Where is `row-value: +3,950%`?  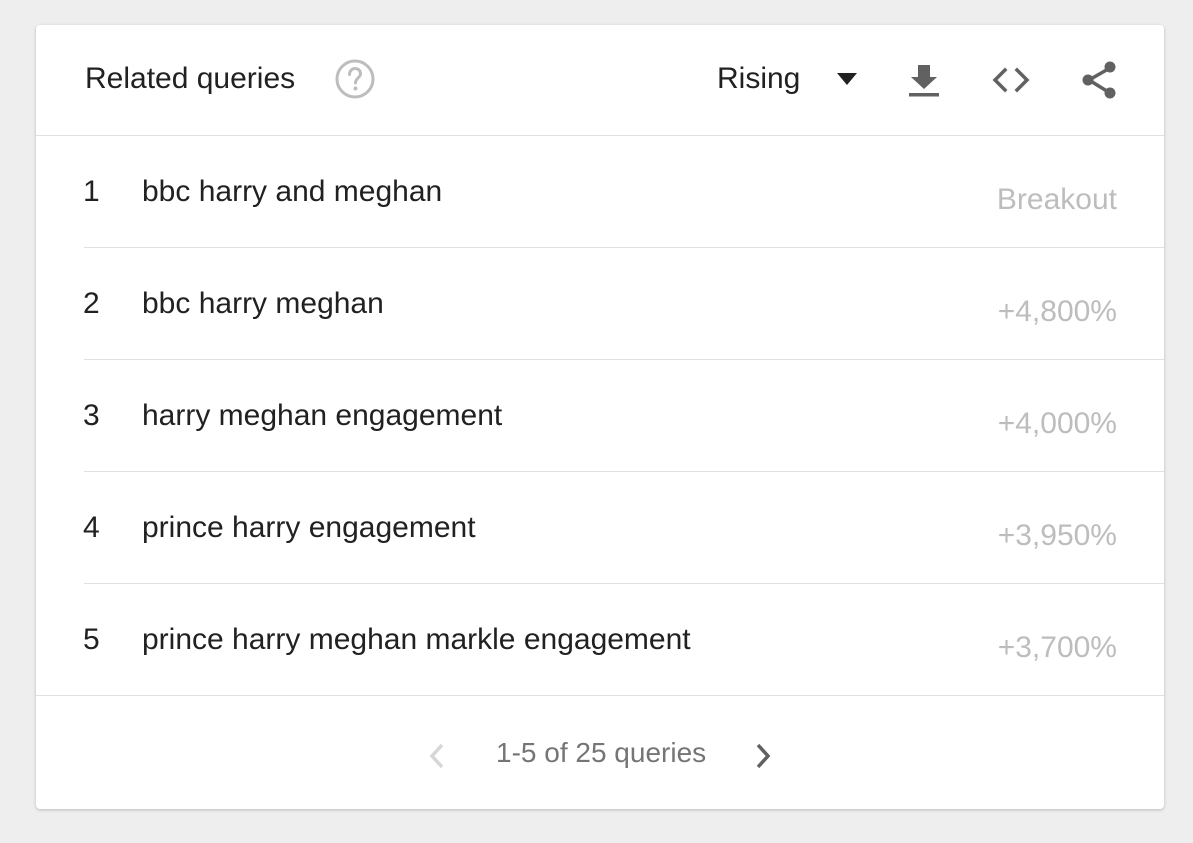 row-value: +3,950% is located at coordinates (1057, 535).